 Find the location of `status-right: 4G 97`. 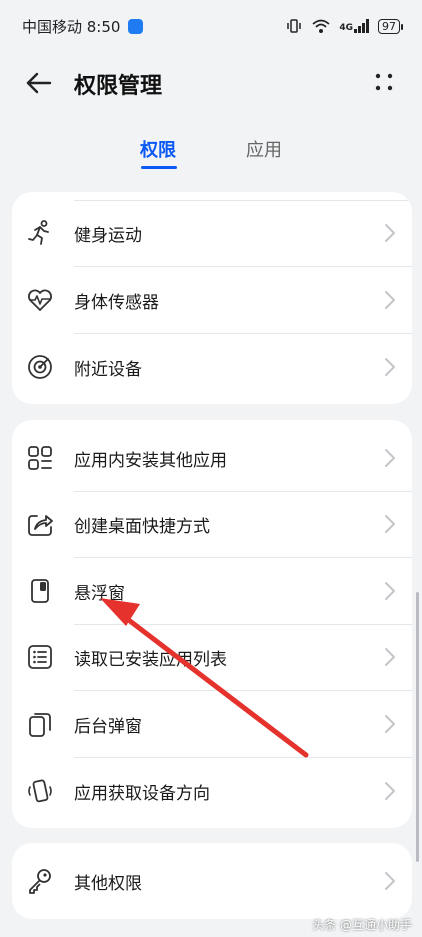

status-right: 4G 97 is located at coordinates (344, 26).